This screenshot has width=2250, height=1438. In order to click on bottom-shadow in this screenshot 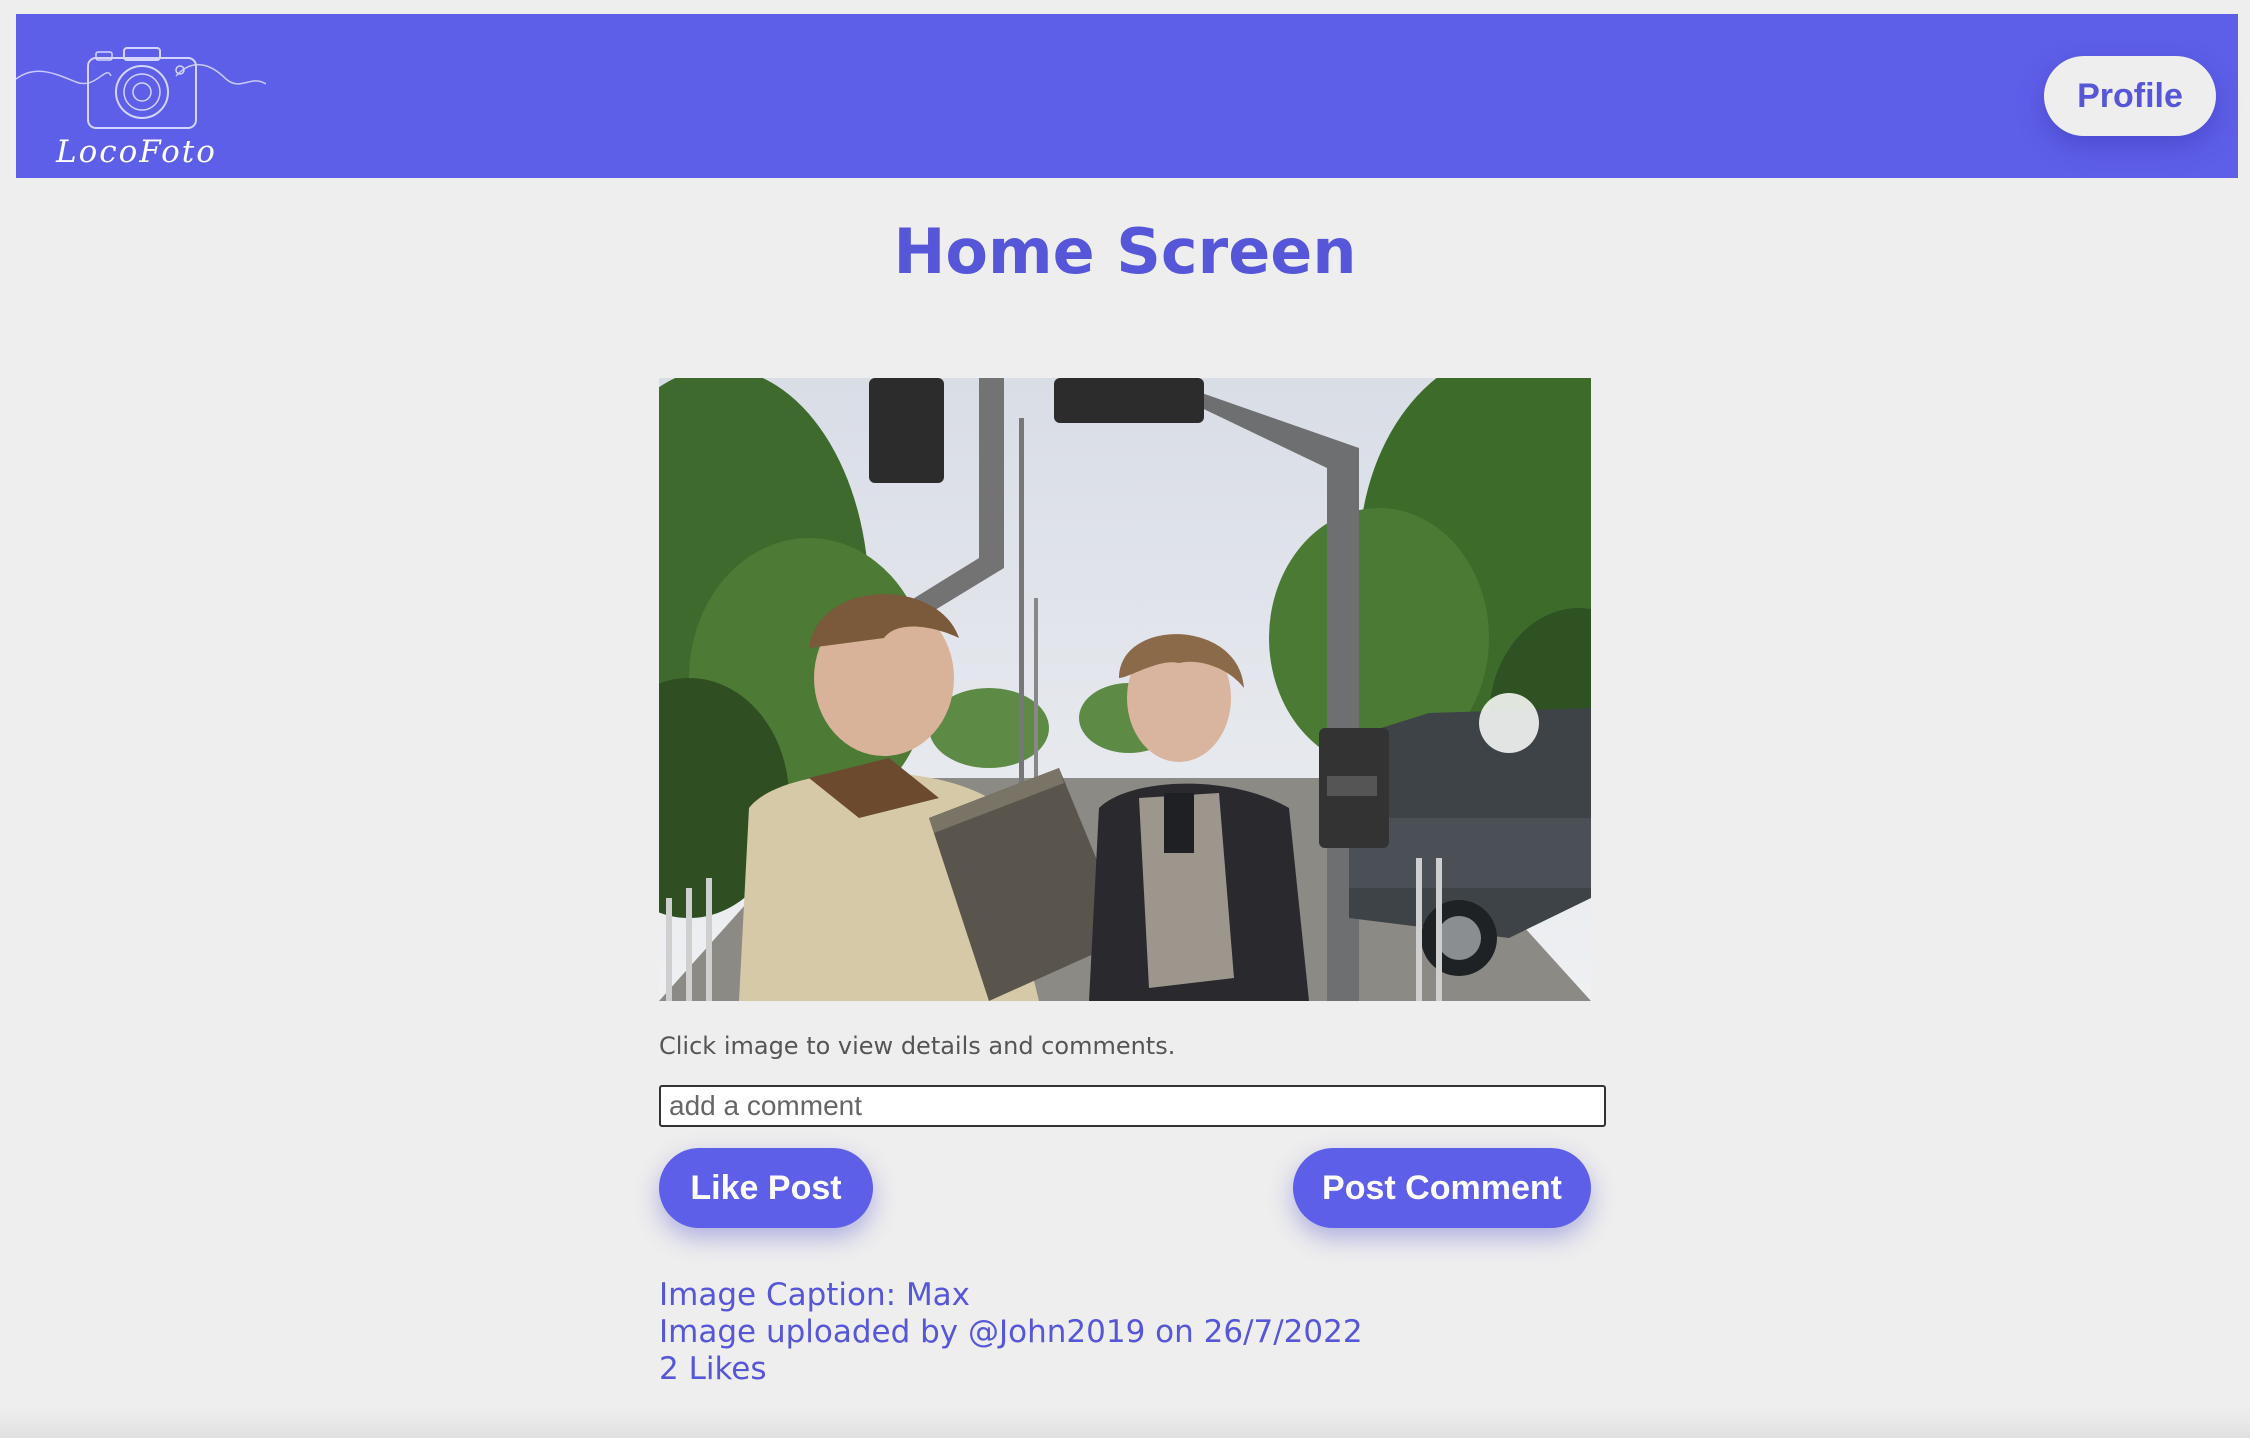, I will do `click(1125, 1423)`.